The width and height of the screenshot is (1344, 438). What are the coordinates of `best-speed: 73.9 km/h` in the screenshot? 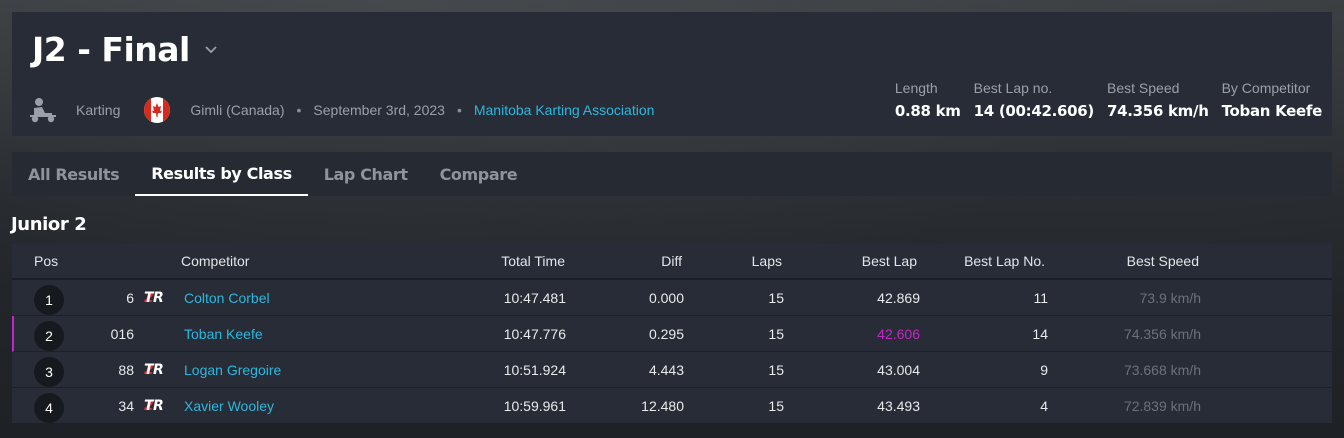 It's located at (1170, 297).